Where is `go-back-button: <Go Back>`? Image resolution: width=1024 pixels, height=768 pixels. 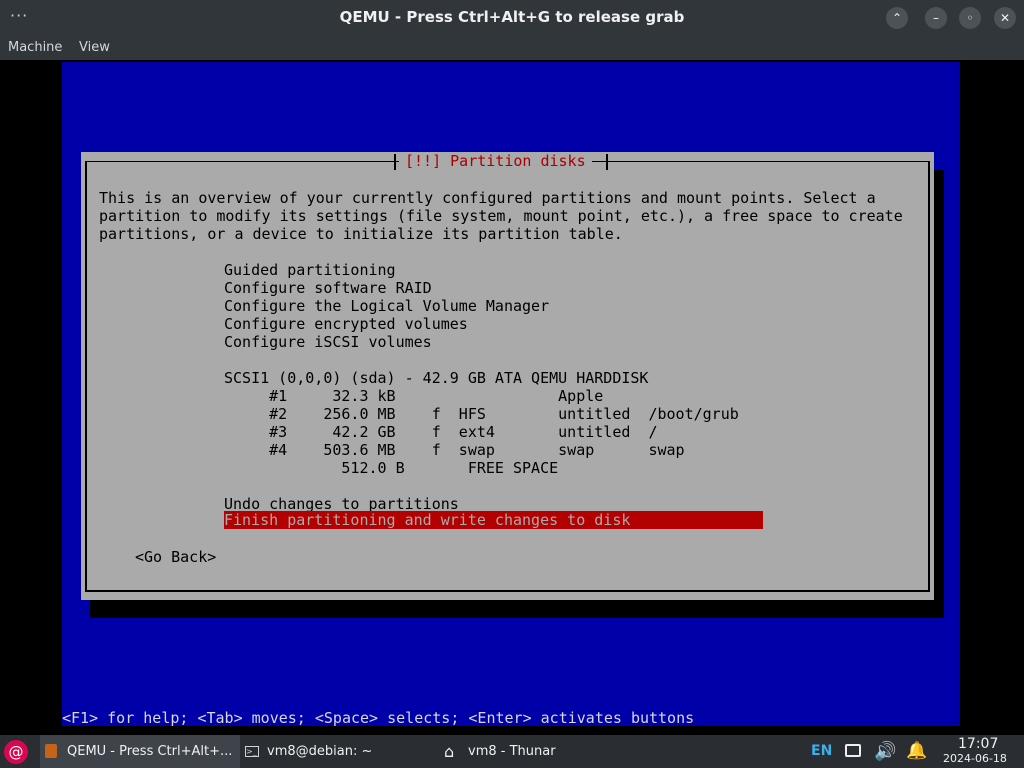 go-back-button: <Go Back> is located at coordinates (175, 557).